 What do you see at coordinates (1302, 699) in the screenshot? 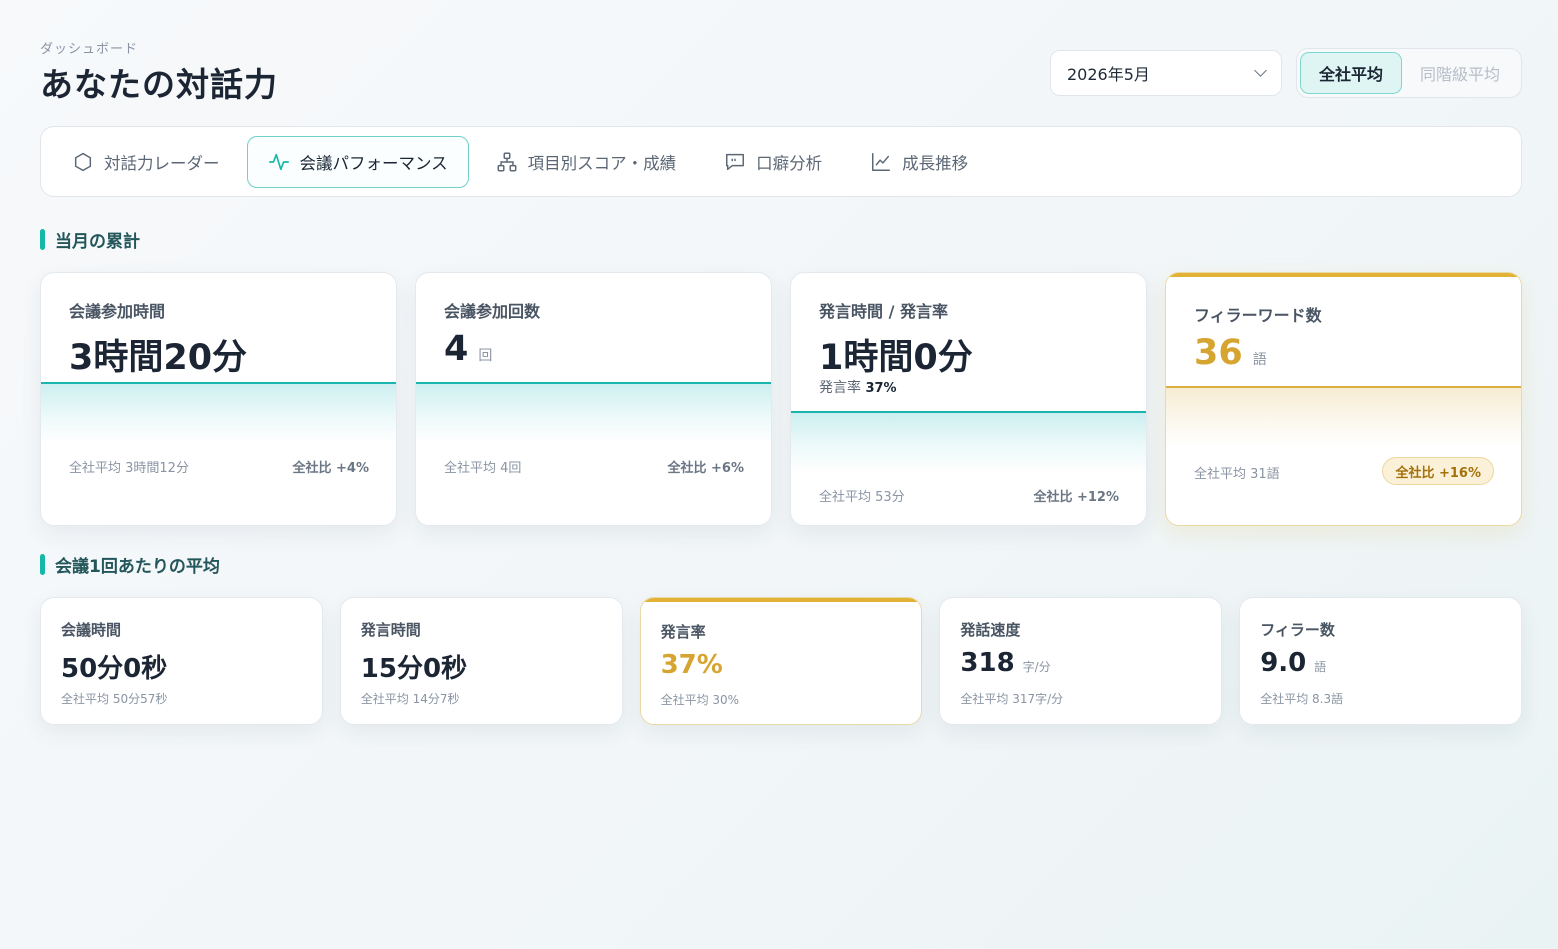
I see `metric-average: 全社平均 8.3語` at bounding box center [1302, 699].